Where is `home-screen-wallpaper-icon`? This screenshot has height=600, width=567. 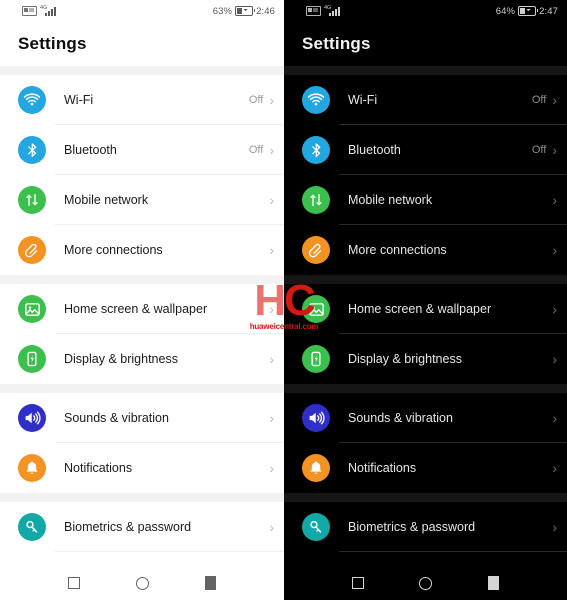
home-screen-wallpaper-icon is located at coordinates (32, 309).